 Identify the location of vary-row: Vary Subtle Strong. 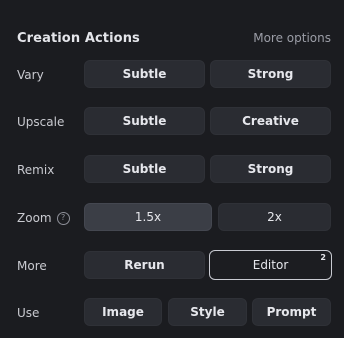
(172, 75).